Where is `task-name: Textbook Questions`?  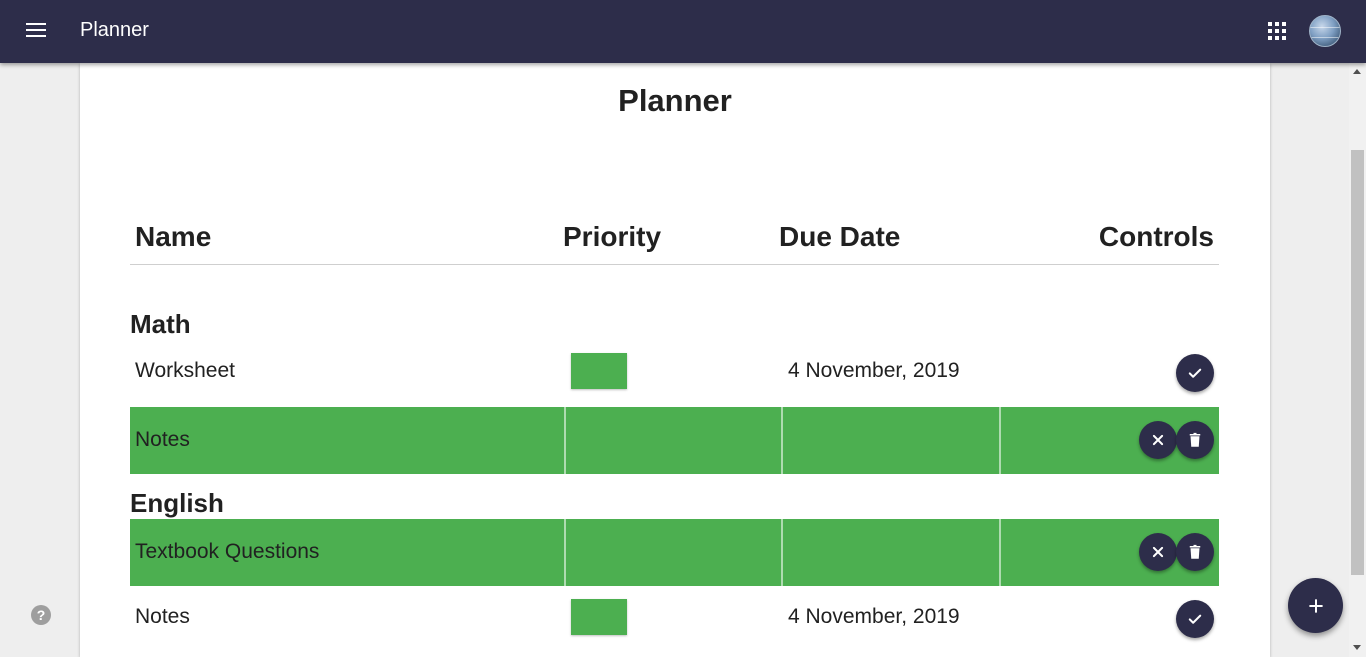 task-name: Textbook Questions is located at coordinates (227, 551).